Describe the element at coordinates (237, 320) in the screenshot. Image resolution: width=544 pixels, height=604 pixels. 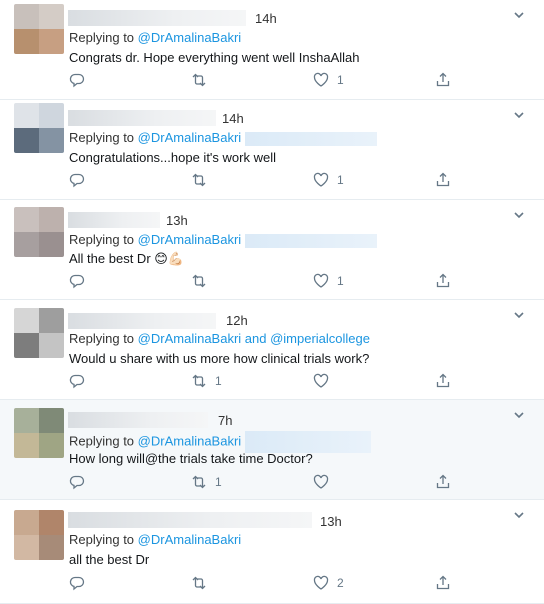
I see `timestamp: 12h` at that location.